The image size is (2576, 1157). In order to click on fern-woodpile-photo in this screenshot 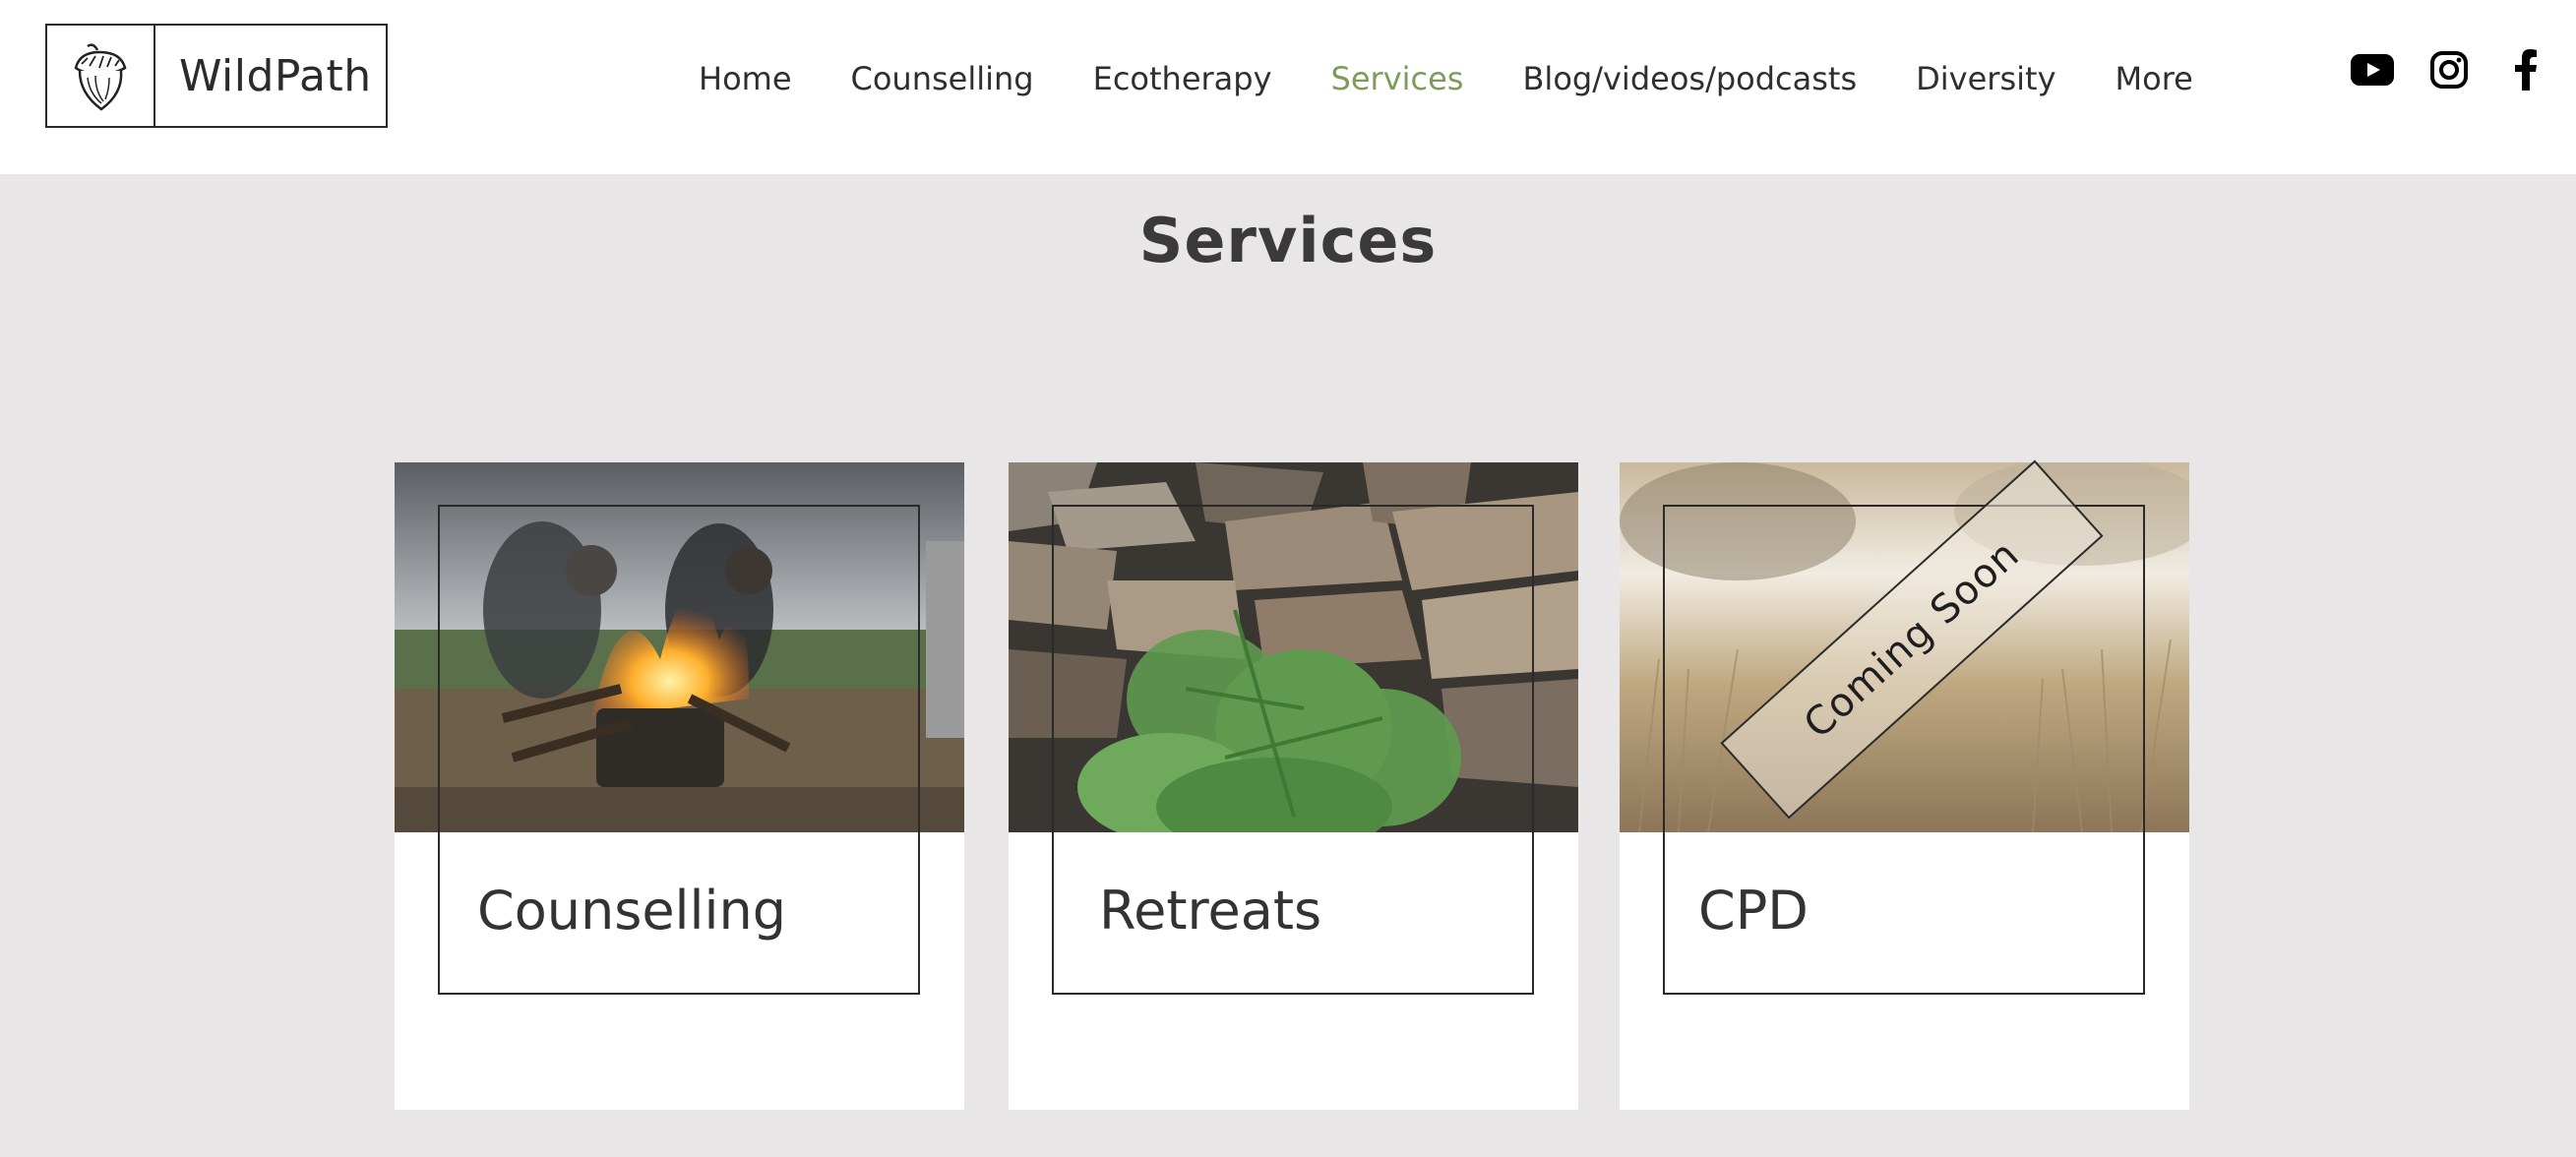, I will do `click(1293, 647)`.